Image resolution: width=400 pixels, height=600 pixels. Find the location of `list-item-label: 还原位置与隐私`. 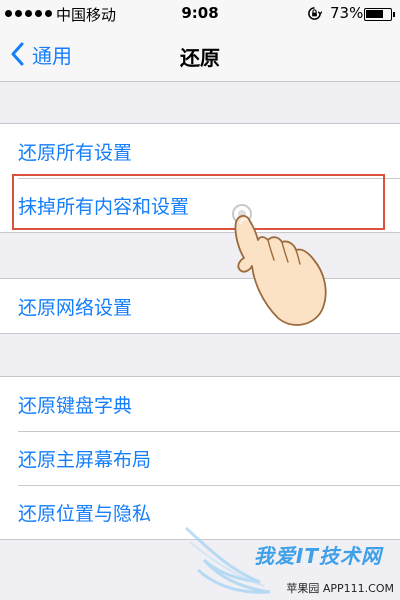

list-item-label: 还原位置与隐私 is located at coordinates (85, 513).